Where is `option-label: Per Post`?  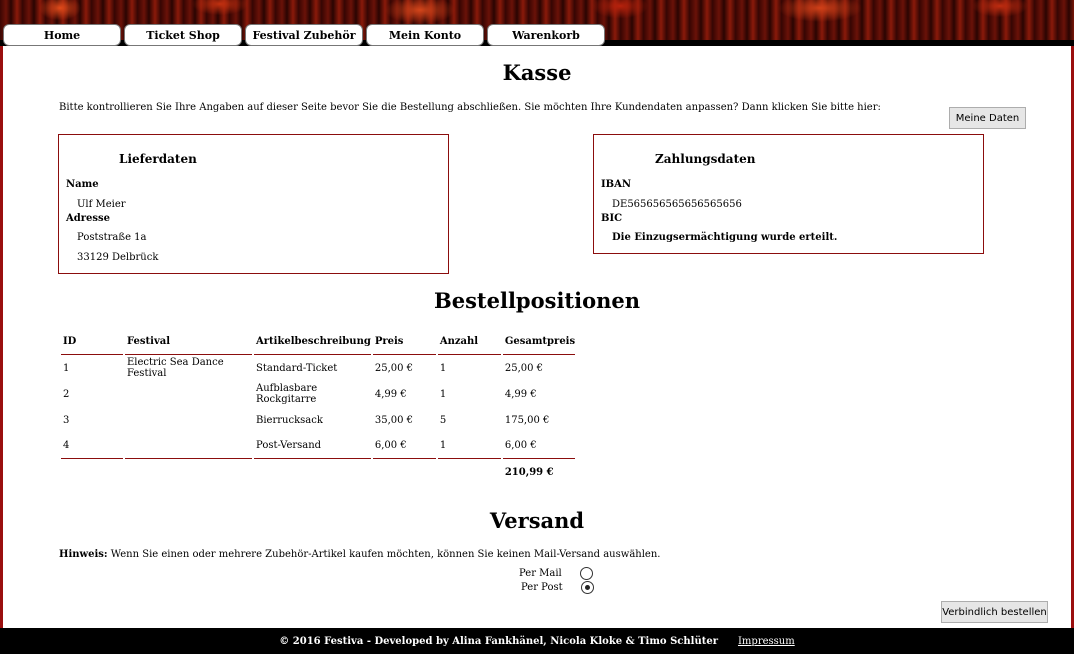 option-label: Per Post is located at coordinates (542, 587).